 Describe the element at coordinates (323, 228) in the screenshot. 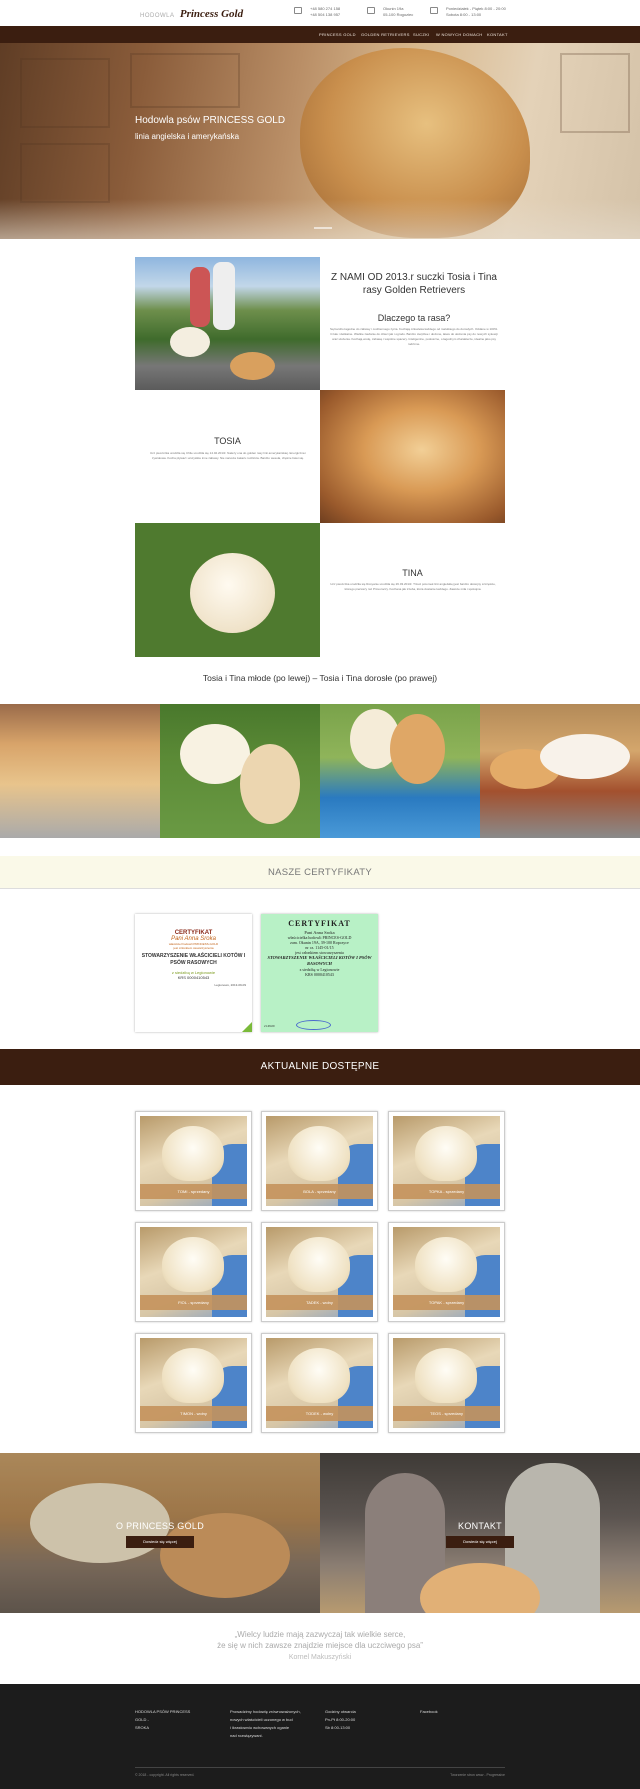

I see `slider-dots` at that location.